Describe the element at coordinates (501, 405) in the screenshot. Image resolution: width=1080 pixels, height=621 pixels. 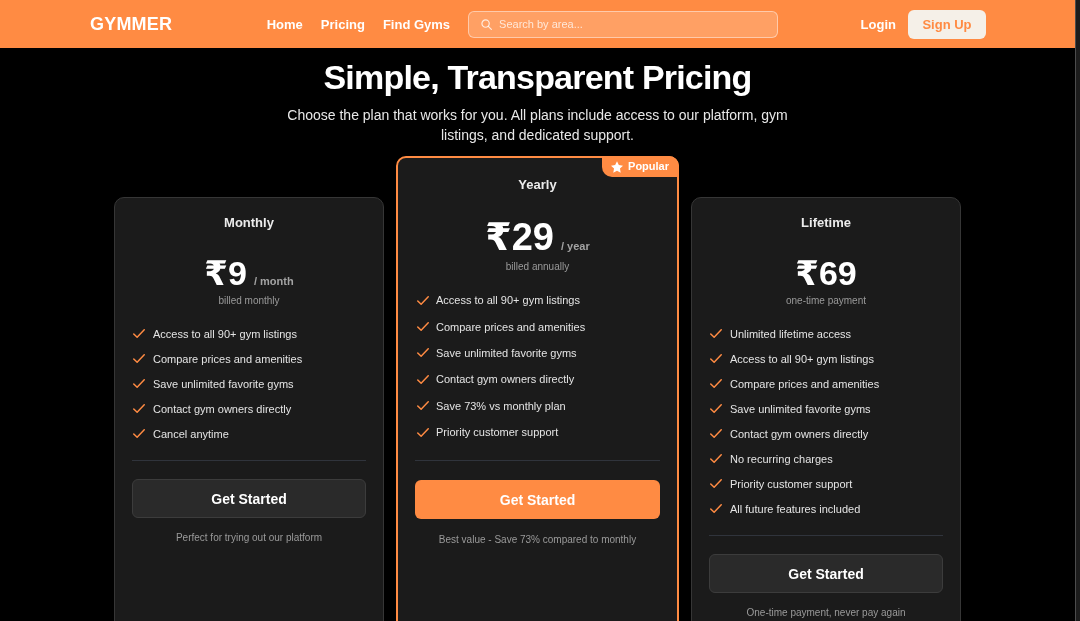
I see `feature-text: Save 73% vs monthly plan` at that location.